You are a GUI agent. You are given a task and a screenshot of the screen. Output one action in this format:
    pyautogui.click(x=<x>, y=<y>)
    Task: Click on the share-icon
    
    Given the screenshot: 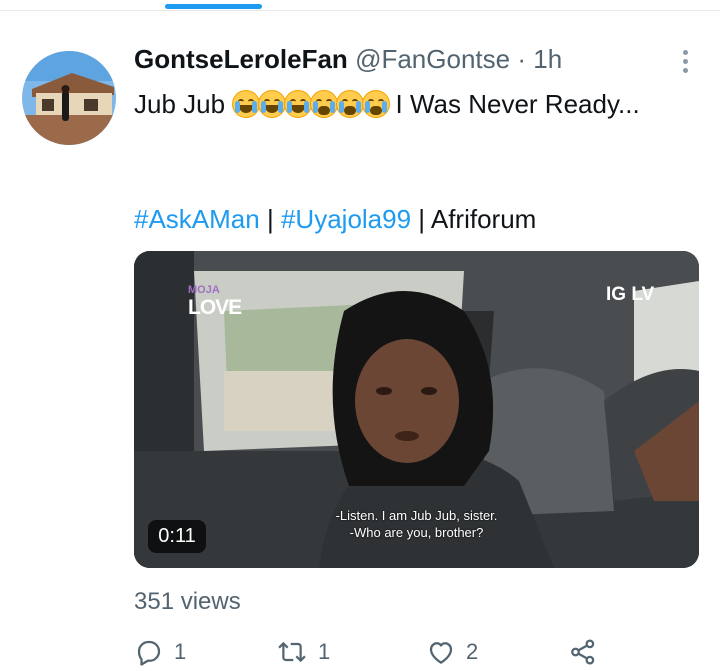 What is the action you would take?
    pyautogui.click(x=583, y=652)
    